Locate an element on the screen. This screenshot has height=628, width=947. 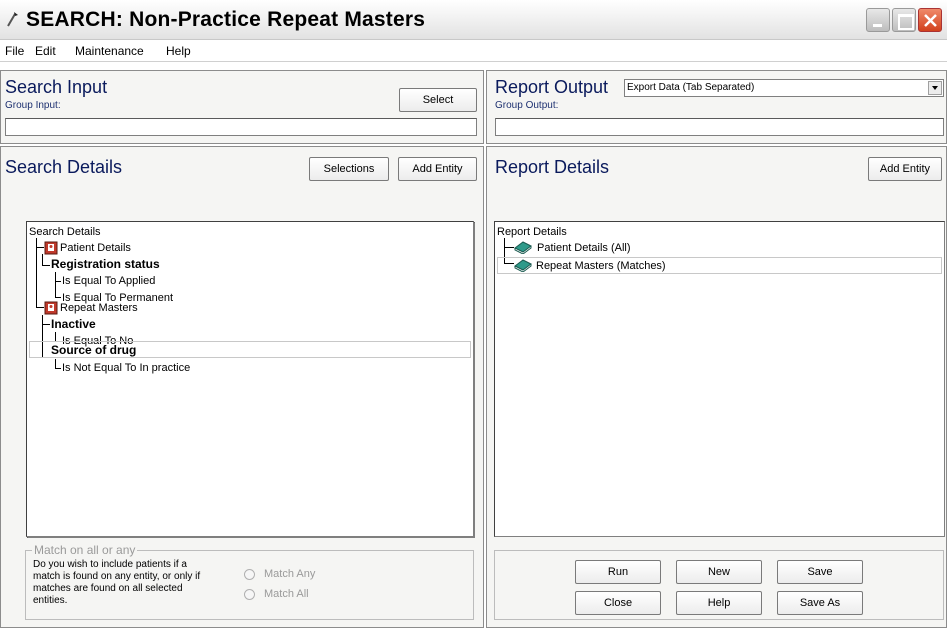
match-desc-line: match is found on any entity, or only if is located at coordinates (117, 576).